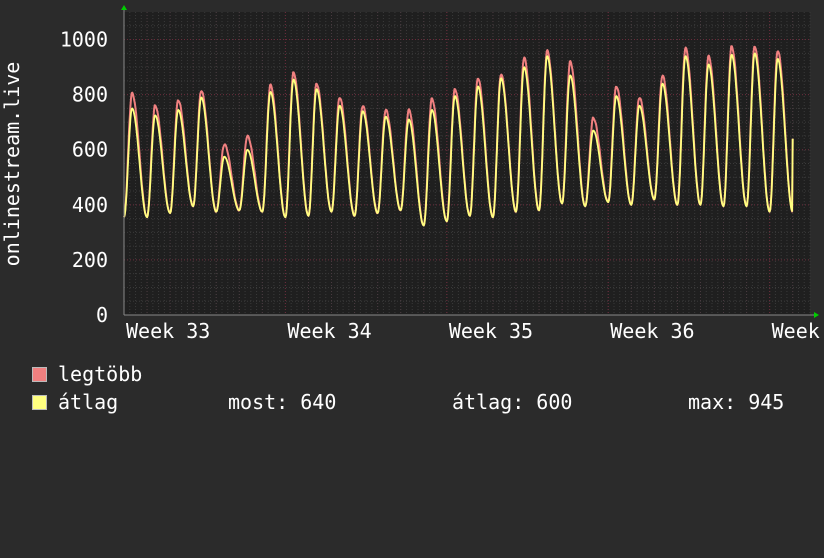 Image resolution: width=824 pixels, height=558 pixels. I want to click on legend-swatch-avg, so click(39, 402).